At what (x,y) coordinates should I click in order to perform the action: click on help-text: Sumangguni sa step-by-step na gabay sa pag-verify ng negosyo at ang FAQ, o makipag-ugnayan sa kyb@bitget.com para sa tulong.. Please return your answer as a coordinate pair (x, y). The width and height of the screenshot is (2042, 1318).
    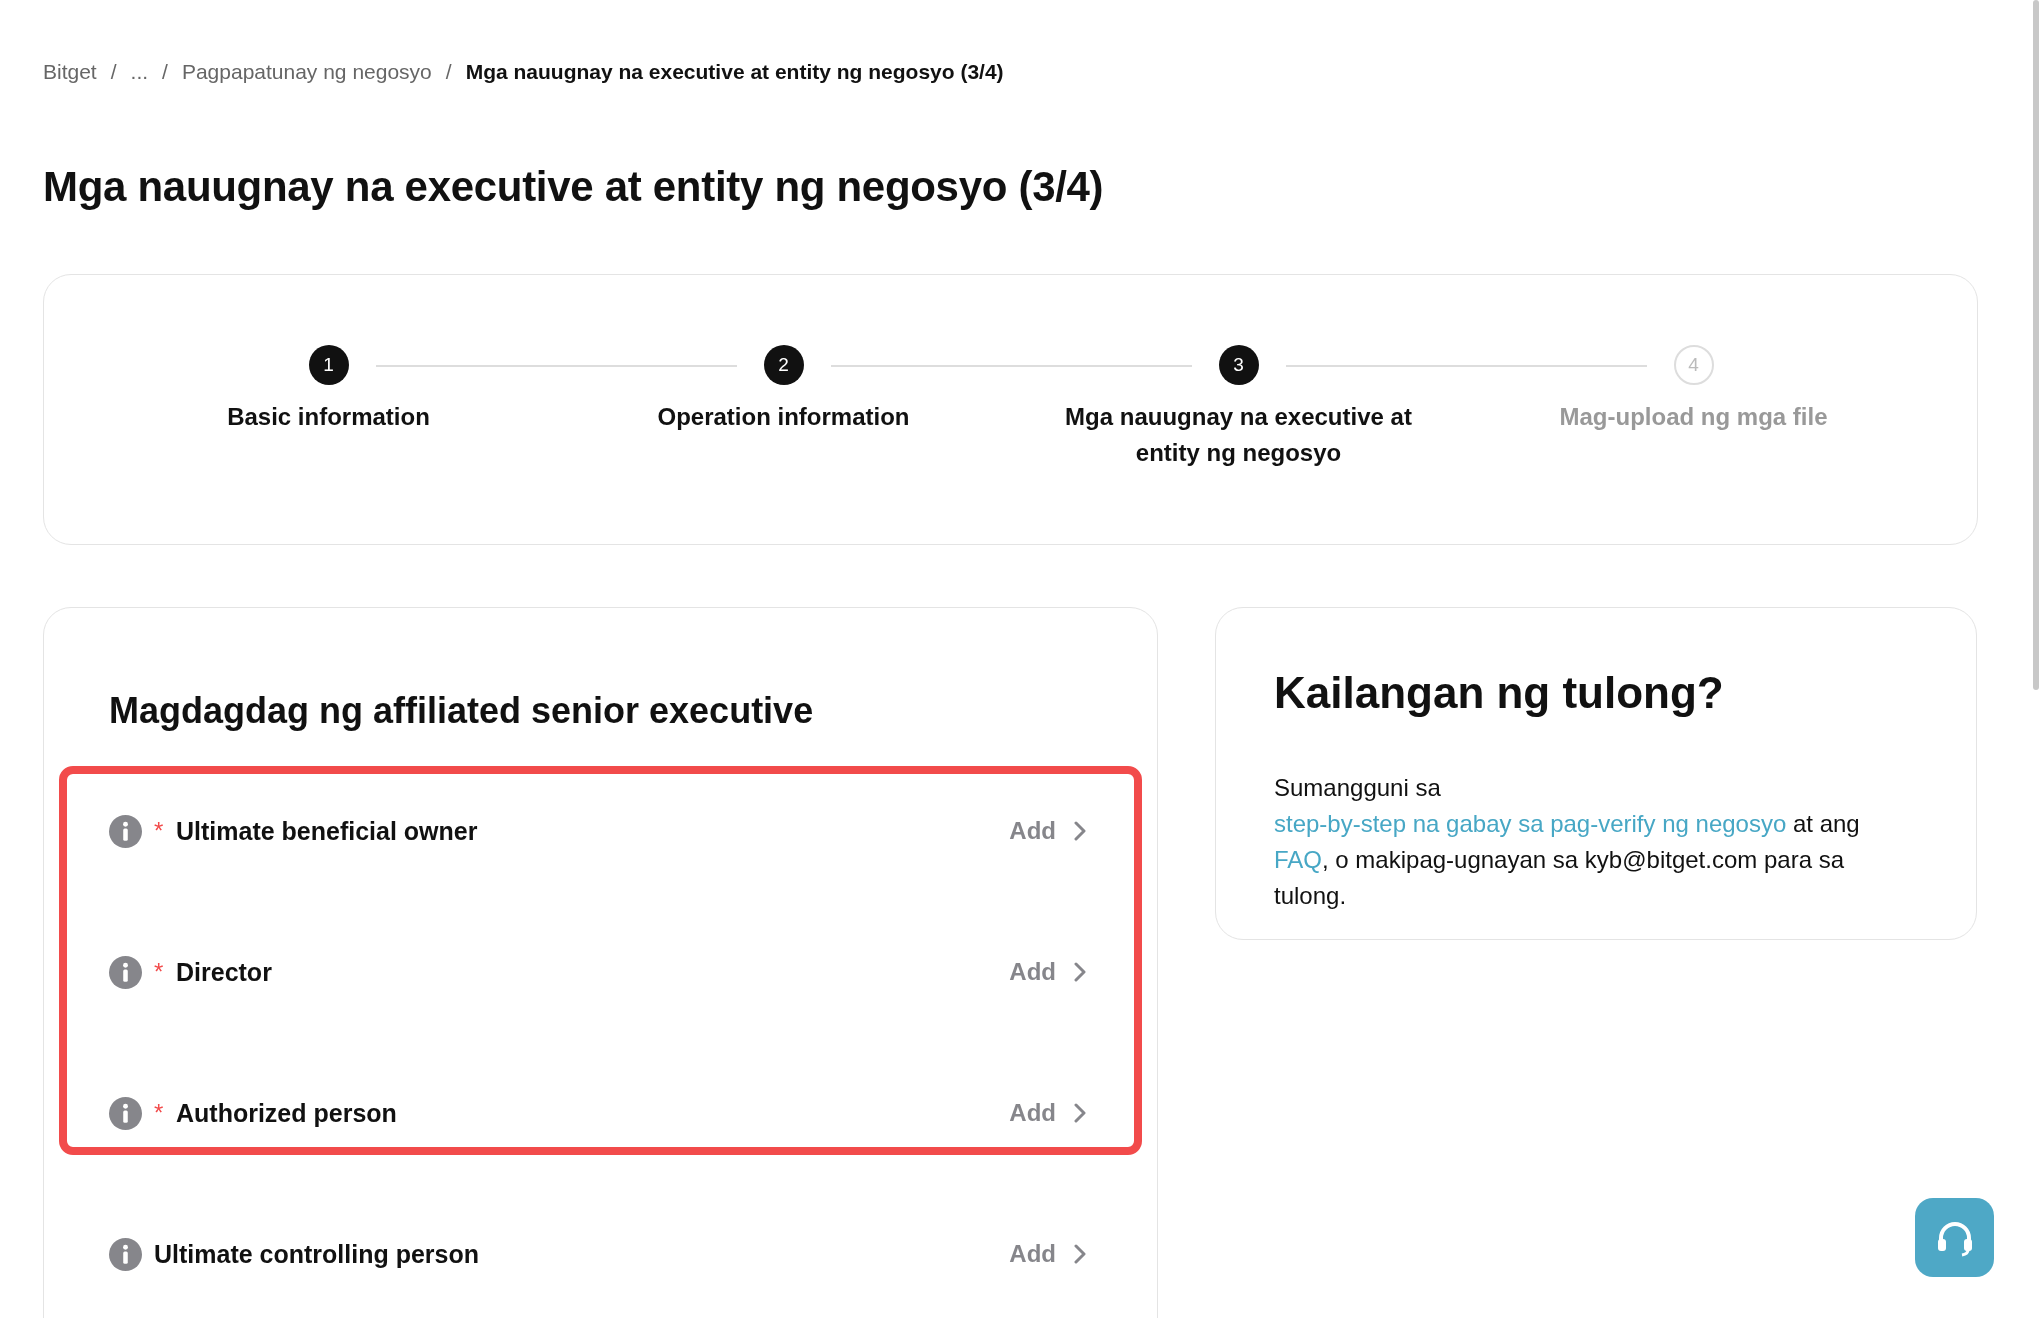
    Looking at the image, I should click on (1567, 842).